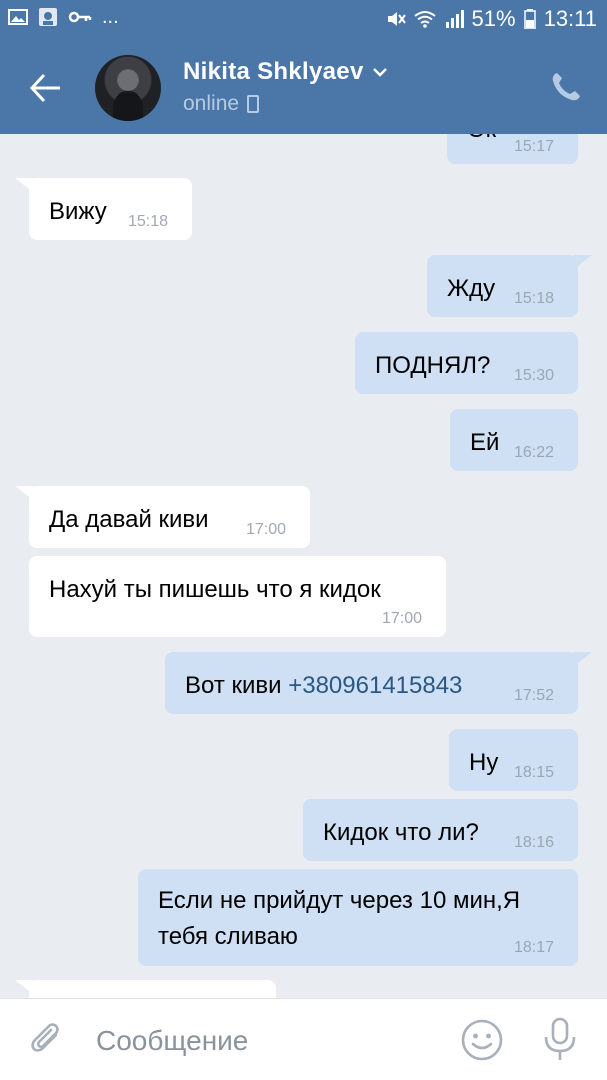  Describe the element at coordinates (485, 442) in the screenshot. I see `message-text: Ей` at that location.